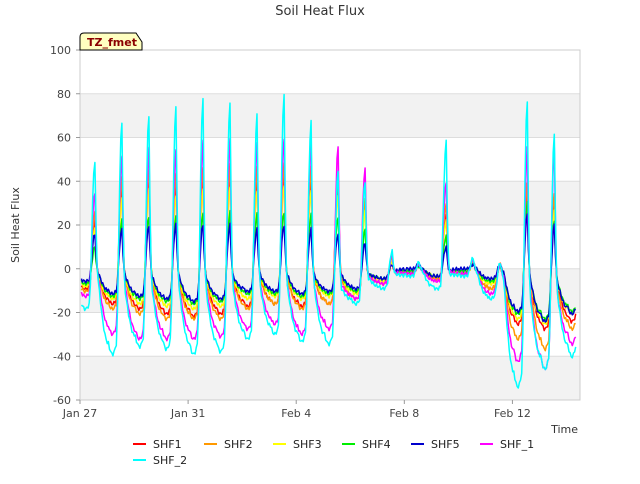  I want to click on y-tick-label: -20, so click(62, 313).